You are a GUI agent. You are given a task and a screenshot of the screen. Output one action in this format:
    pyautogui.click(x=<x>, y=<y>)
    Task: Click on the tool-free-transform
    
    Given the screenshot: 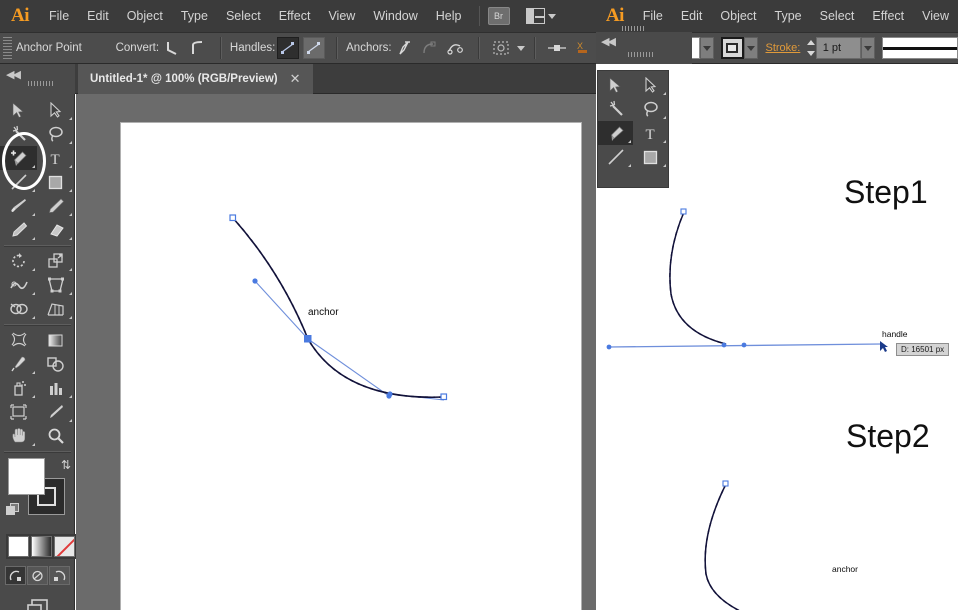 What is the action you would take?
    pyautogui.click(x=55, y=285)
    